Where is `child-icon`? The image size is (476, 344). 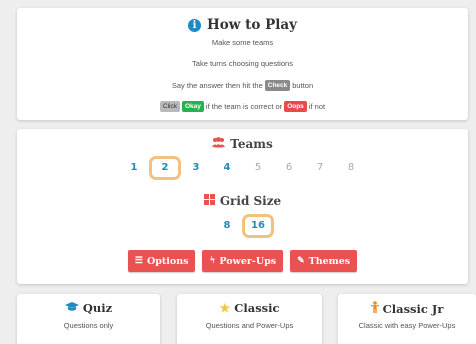 child-icon is located at coordinates (374, 308).